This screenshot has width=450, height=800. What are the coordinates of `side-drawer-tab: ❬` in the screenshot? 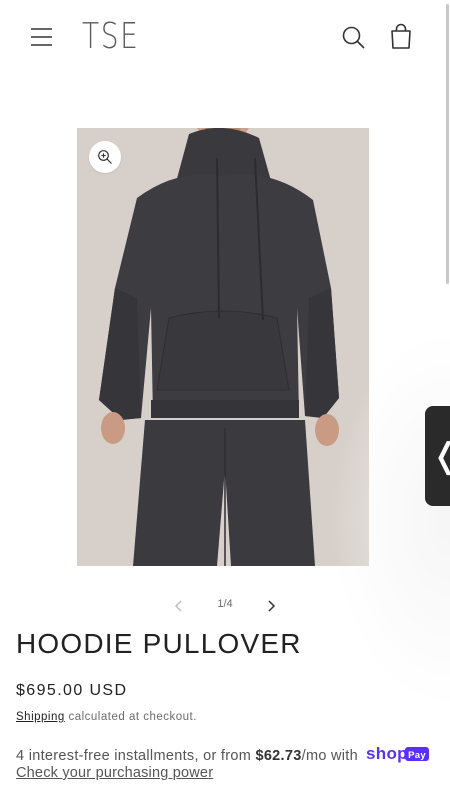 It's located at (437, 456).